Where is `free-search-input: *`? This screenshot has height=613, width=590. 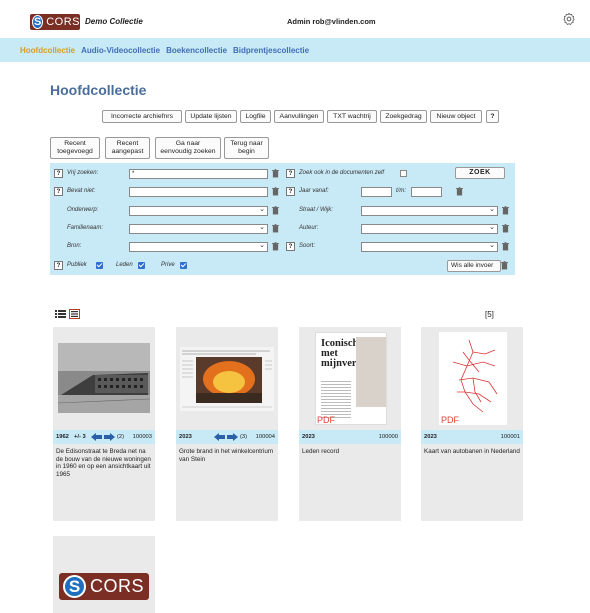 free-search-input: * is located at coordinates (198, 174).